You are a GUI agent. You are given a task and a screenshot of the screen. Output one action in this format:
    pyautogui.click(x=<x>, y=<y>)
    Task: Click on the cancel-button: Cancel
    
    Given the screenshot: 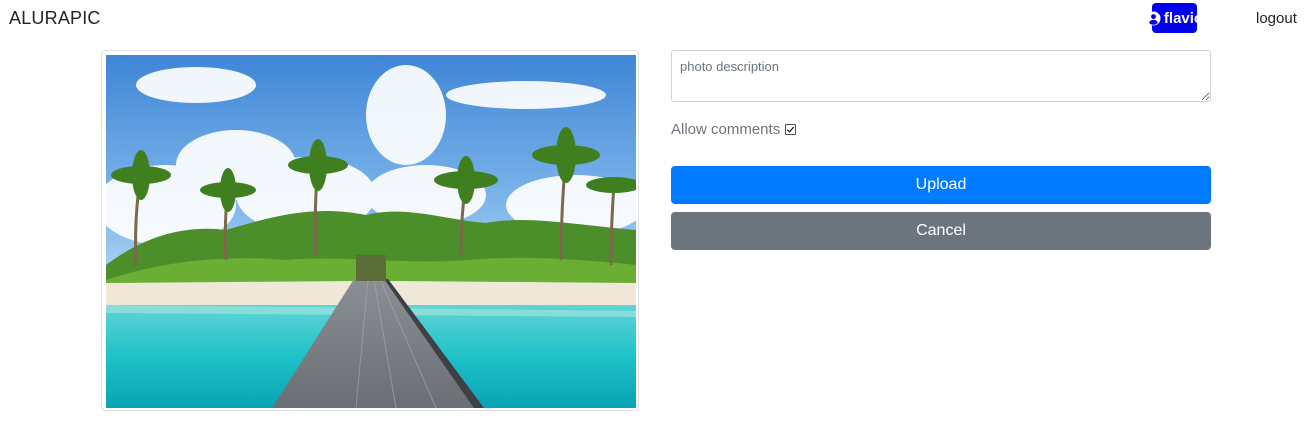 What is the action you would take?
    pyautogui.click(x=941, y=231)
    